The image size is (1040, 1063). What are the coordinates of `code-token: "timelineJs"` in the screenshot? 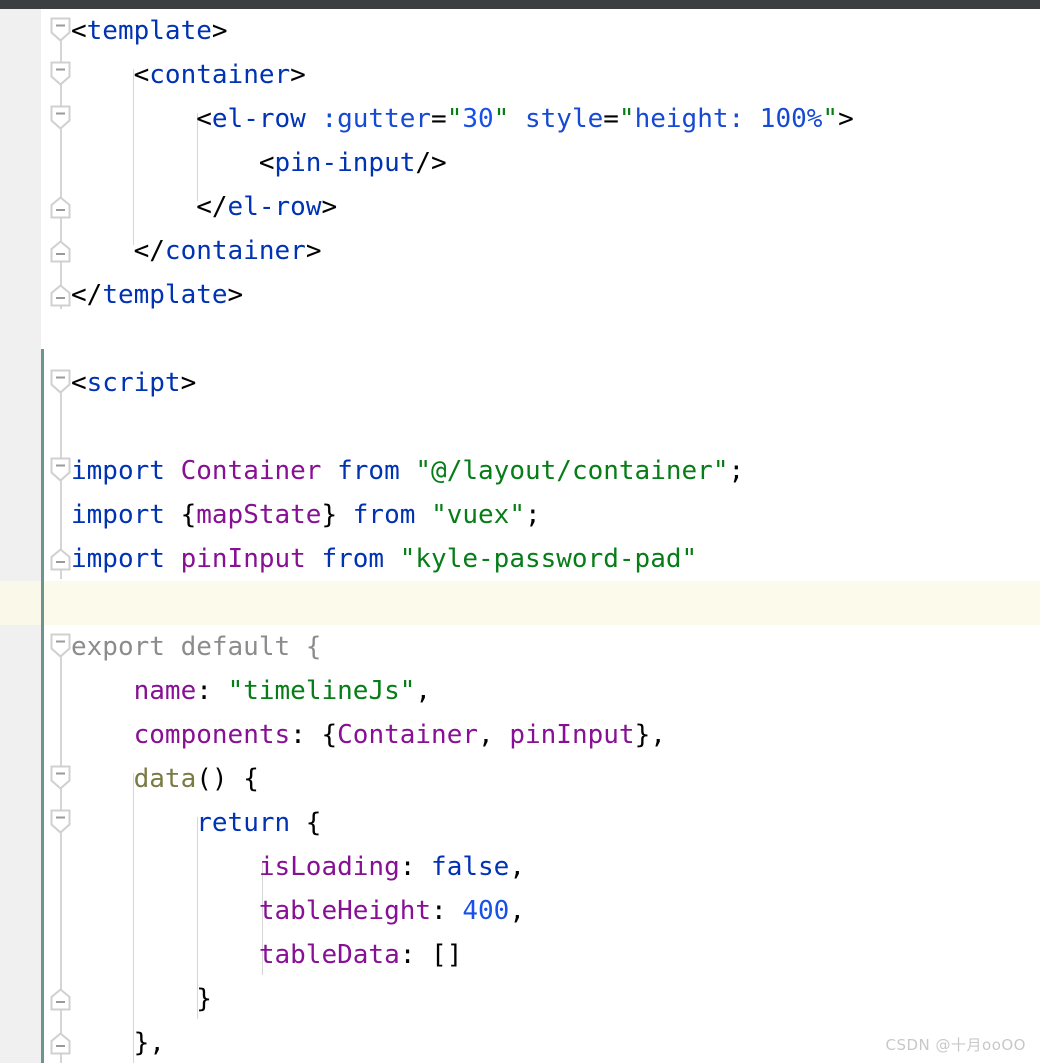 It's located at (321, 691).